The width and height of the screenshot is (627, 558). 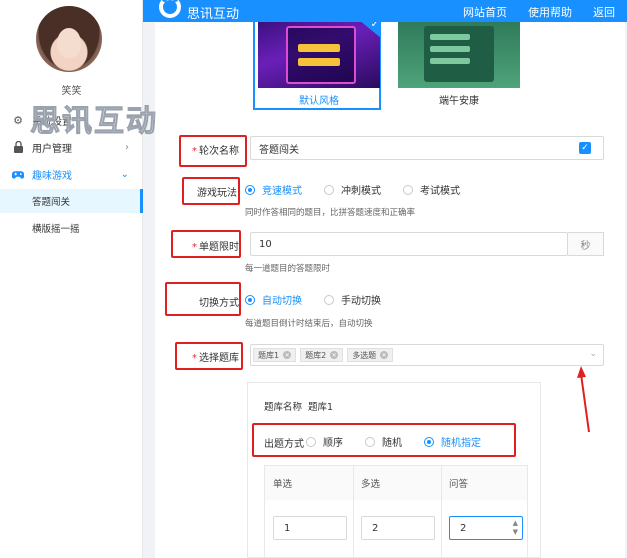 I want to click on round-name-label: * 轮次名称, so click(x=215, y=151).